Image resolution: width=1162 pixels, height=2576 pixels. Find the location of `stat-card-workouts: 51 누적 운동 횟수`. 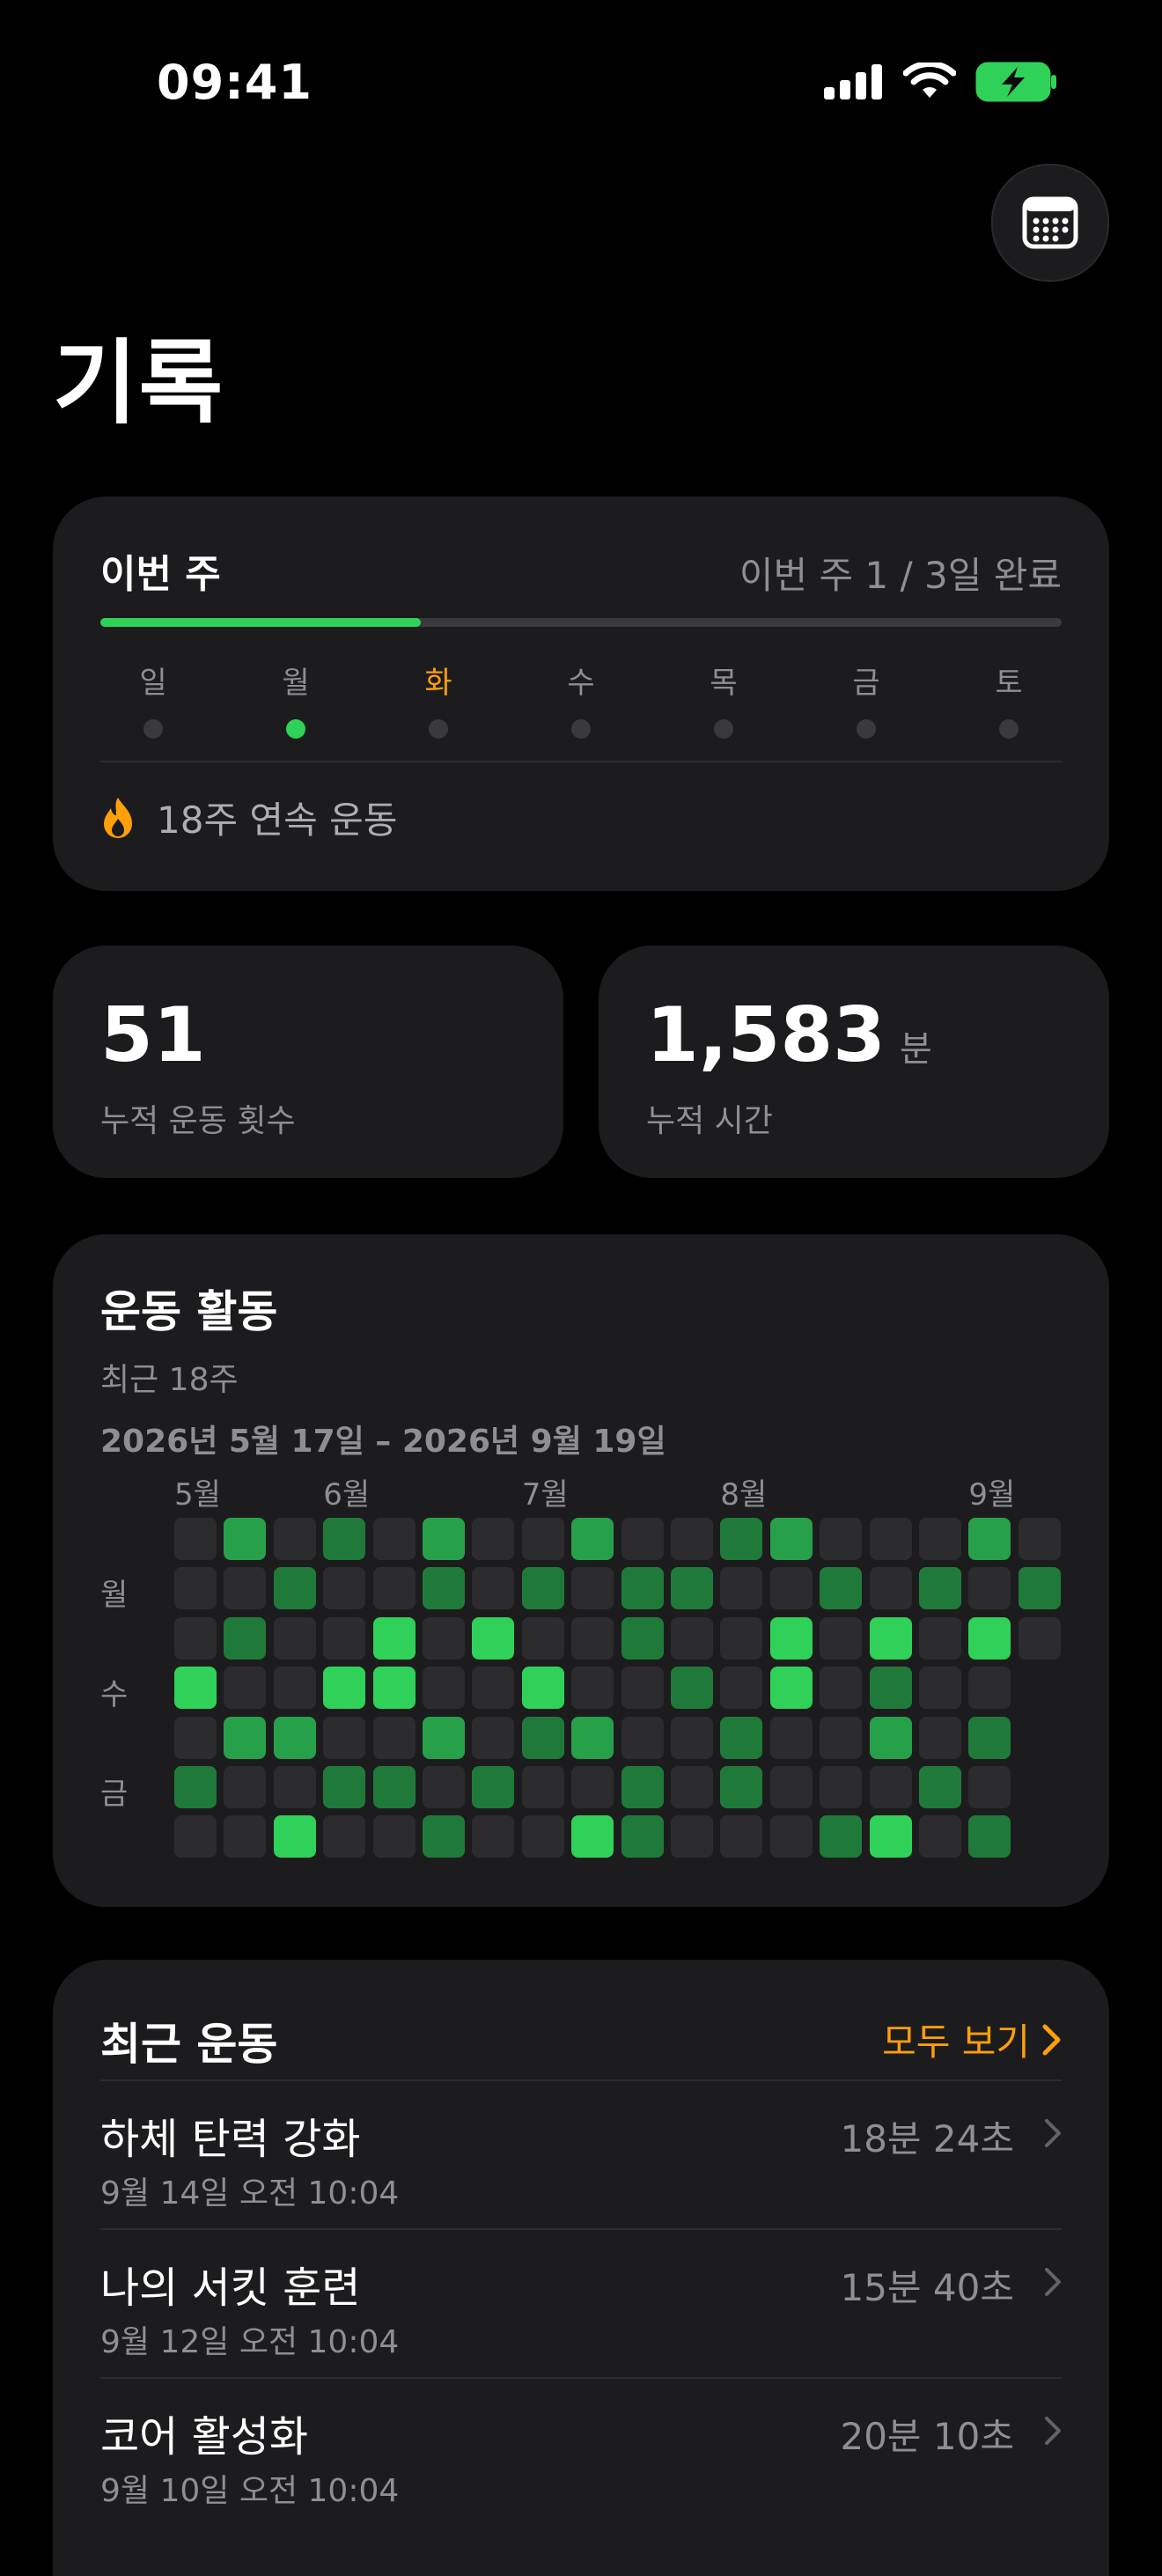

stat-card-workouts: 51 누적 운동 횟수 is located at coordinates (308, 1062).